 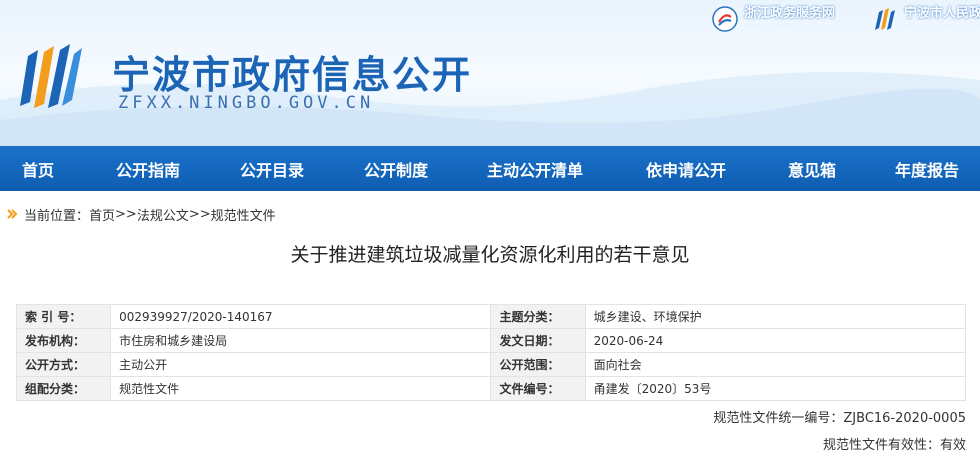 What do you see at coordinates (775, 388) in the screenshot?
I see `info-value: 甬建发〔2020〕53号` at bounding box center [775, 388].